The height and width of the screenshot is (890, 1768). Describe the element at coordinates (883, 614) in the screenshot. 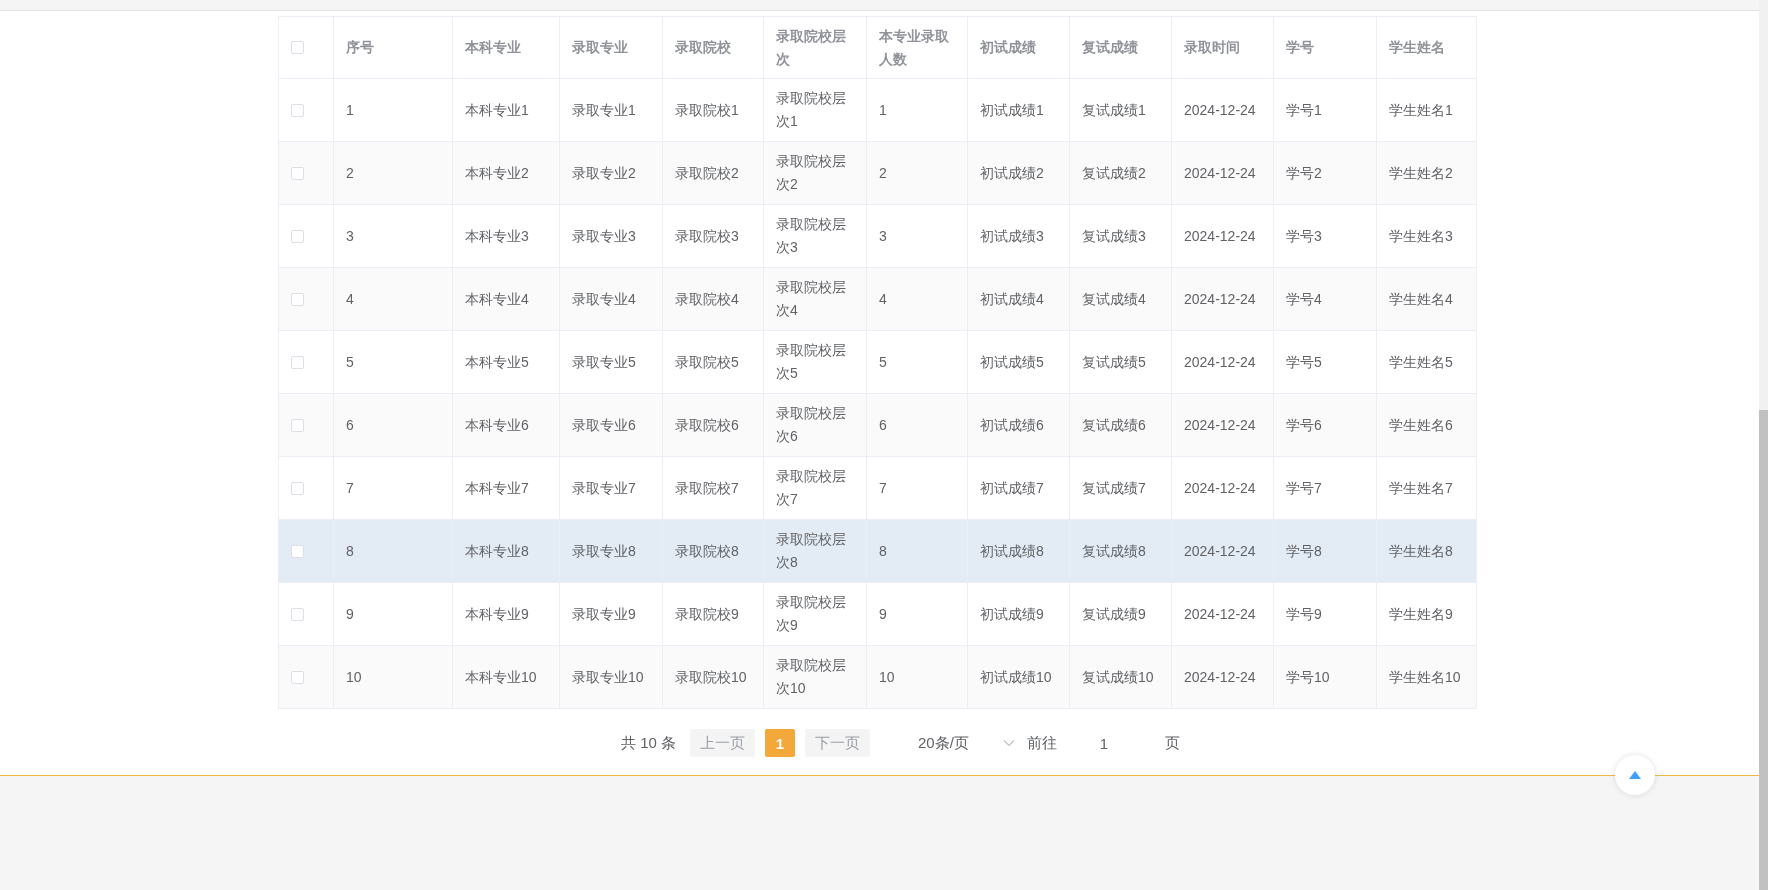

I see `table-cell-text: 9` at that location.